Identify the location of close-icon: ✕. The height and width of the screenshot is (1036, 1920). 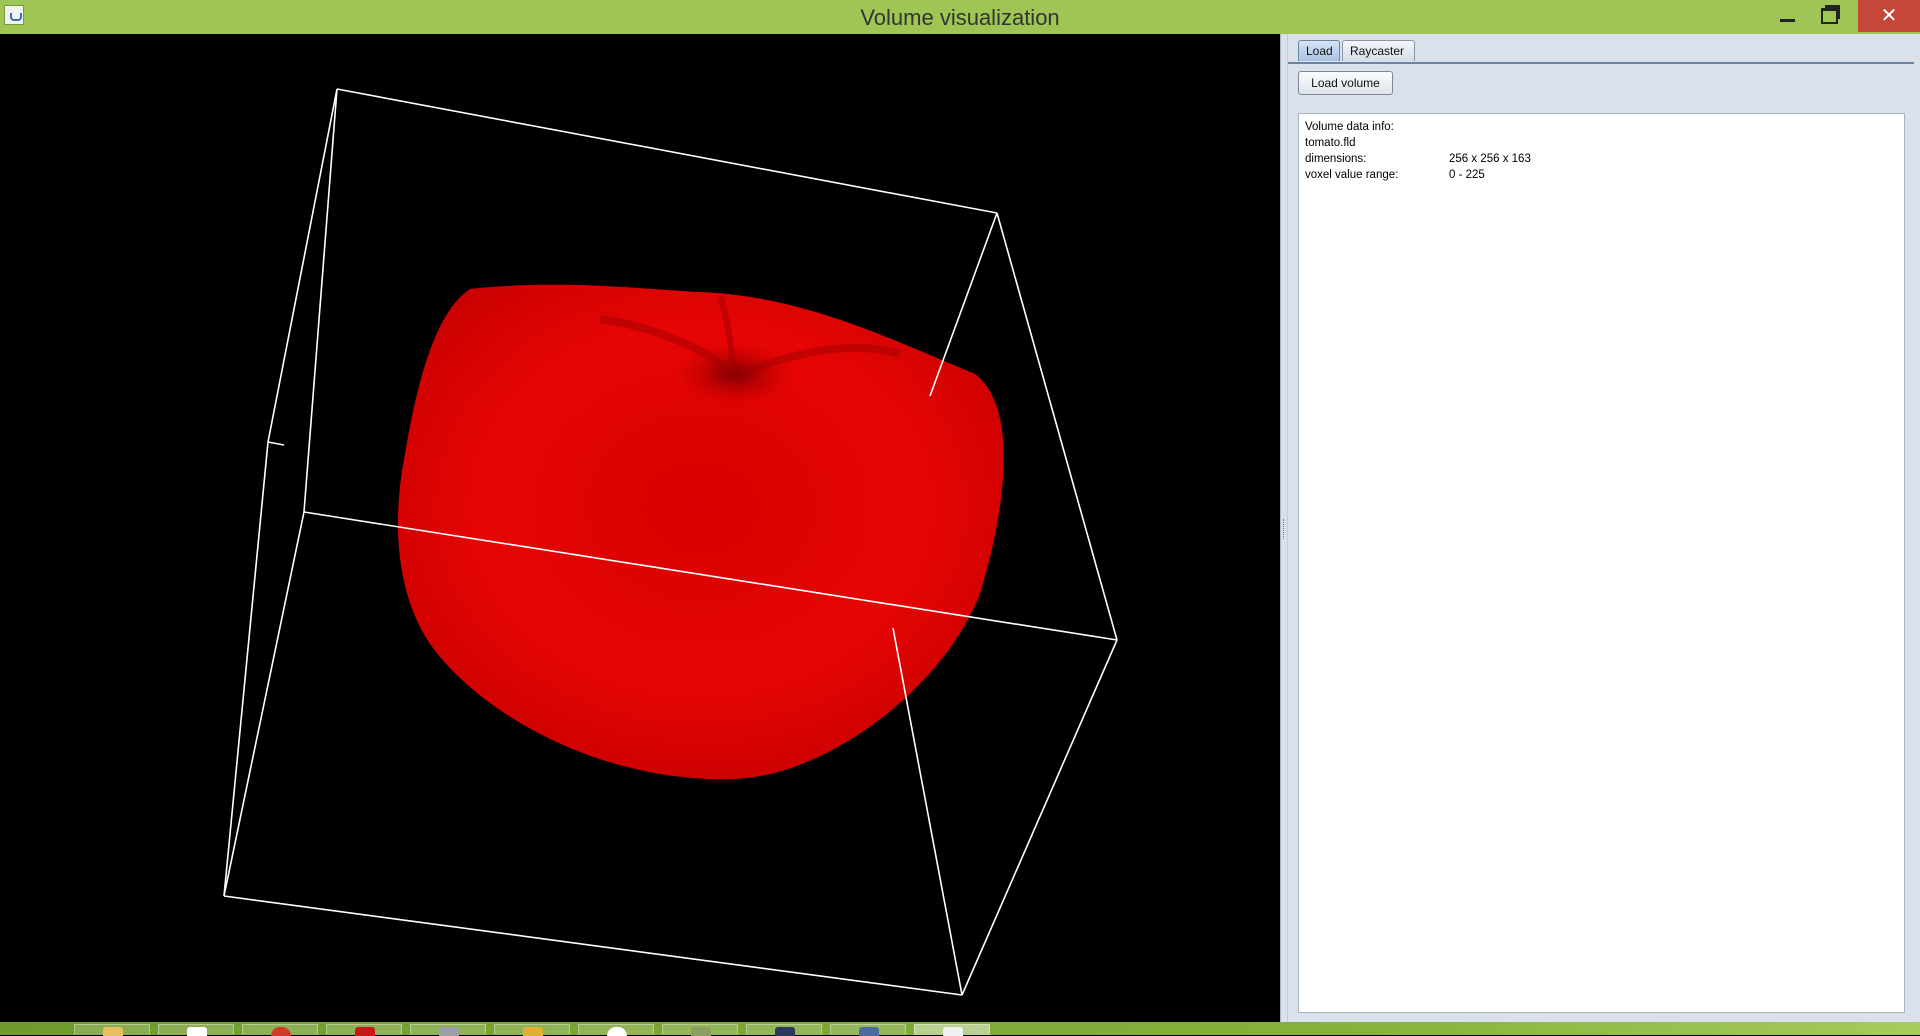
(1889, 16).